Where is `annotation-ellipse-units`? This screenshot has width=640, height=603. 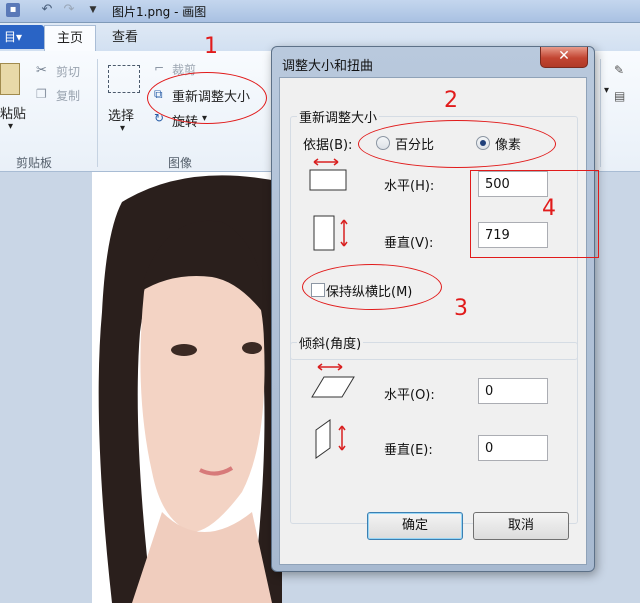
annotation-ellipse-units is located at coordinates (457, 144).